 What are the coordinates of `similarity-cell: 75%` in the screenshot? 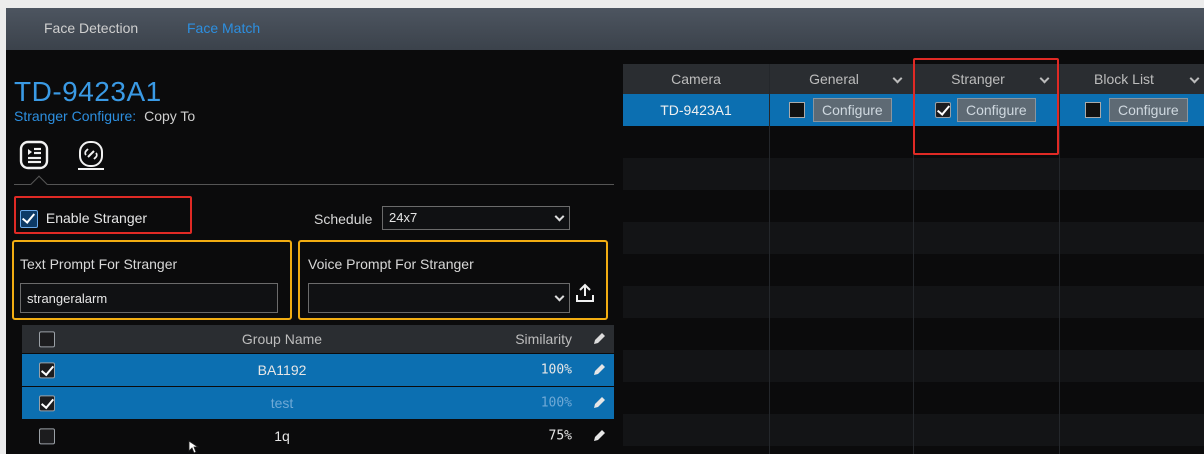 It's located at (560, 436).